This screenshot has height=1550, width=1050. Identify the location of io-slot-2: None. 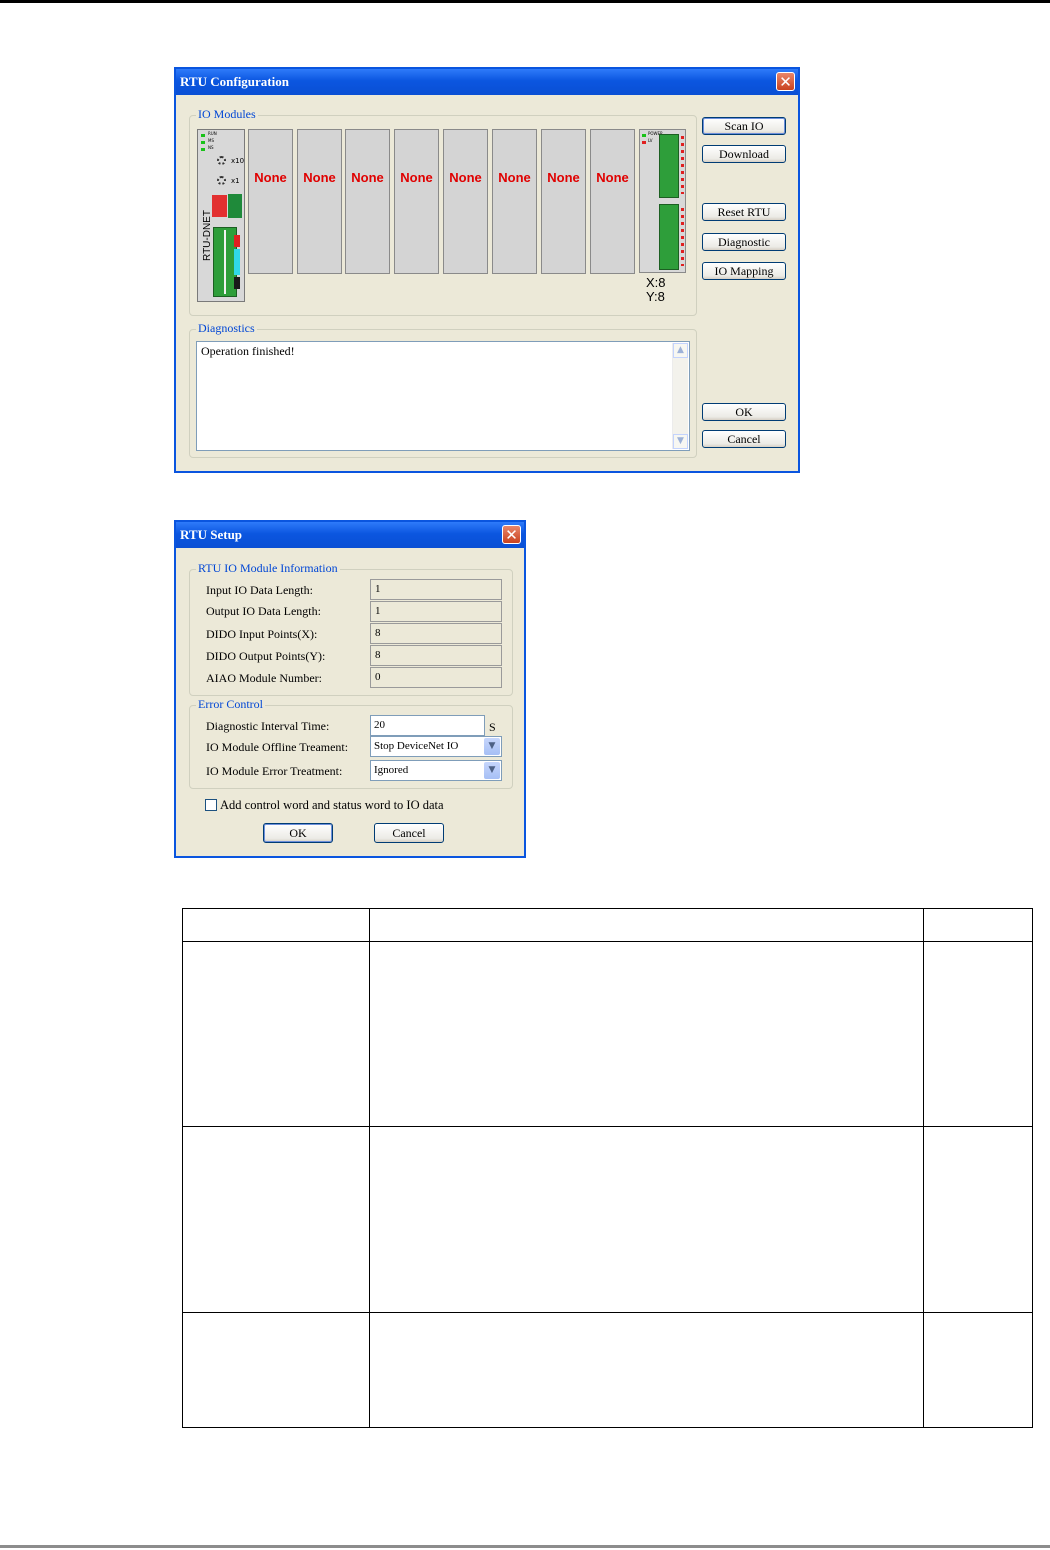
(319, 201).